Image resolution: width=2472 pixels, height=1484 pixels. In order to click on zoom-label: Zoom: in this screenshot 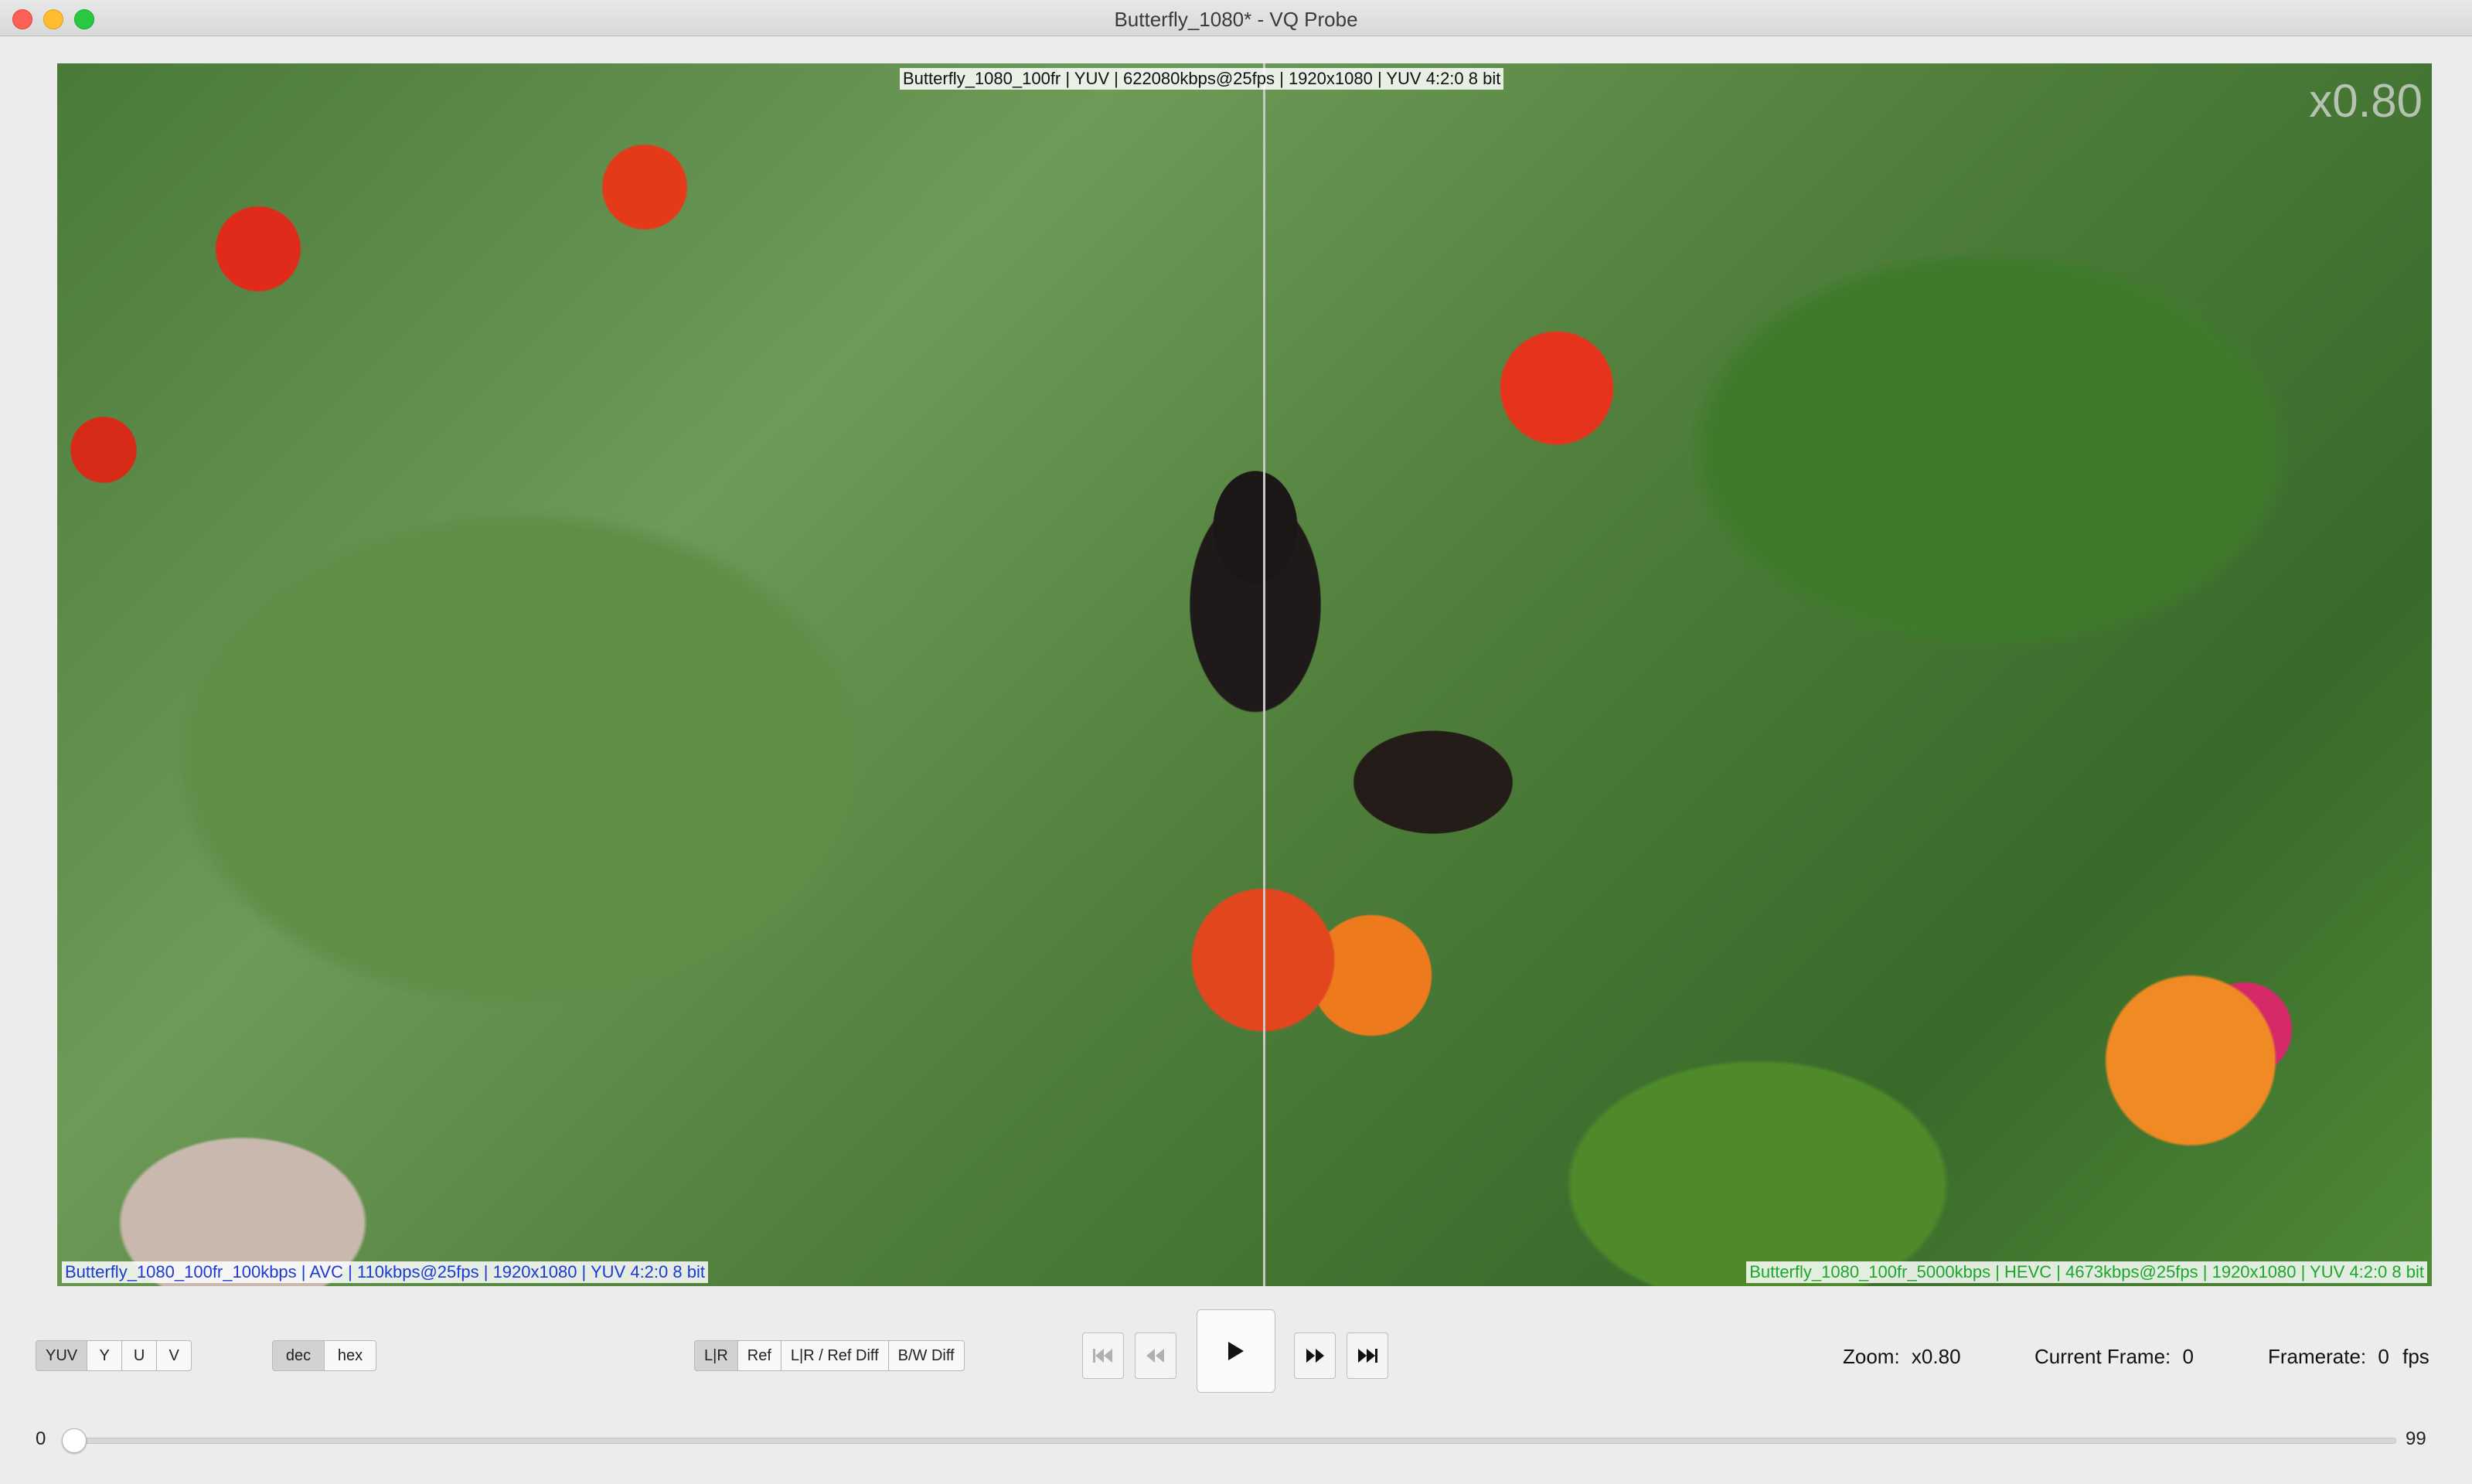, I will do `click(1872, 1356)`.